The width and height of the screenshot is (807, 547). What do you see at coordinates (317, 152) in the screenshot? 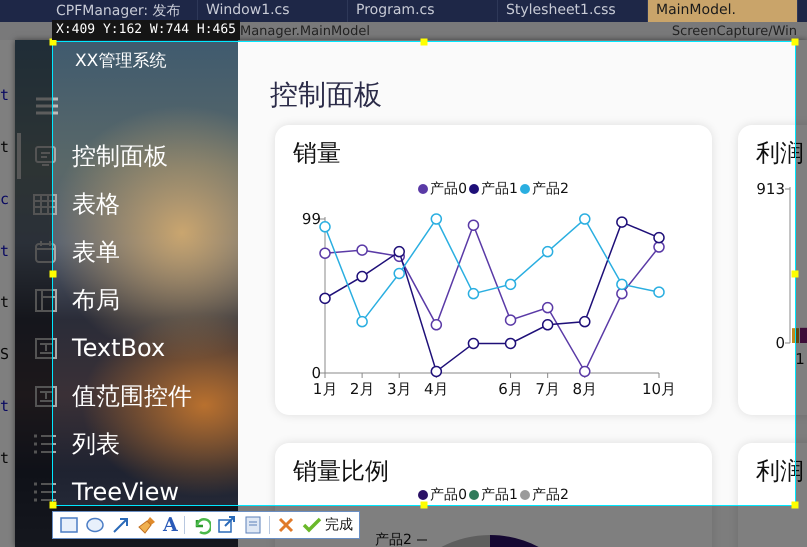
I see `card-title: 销量` at bounding box center [317, 152].